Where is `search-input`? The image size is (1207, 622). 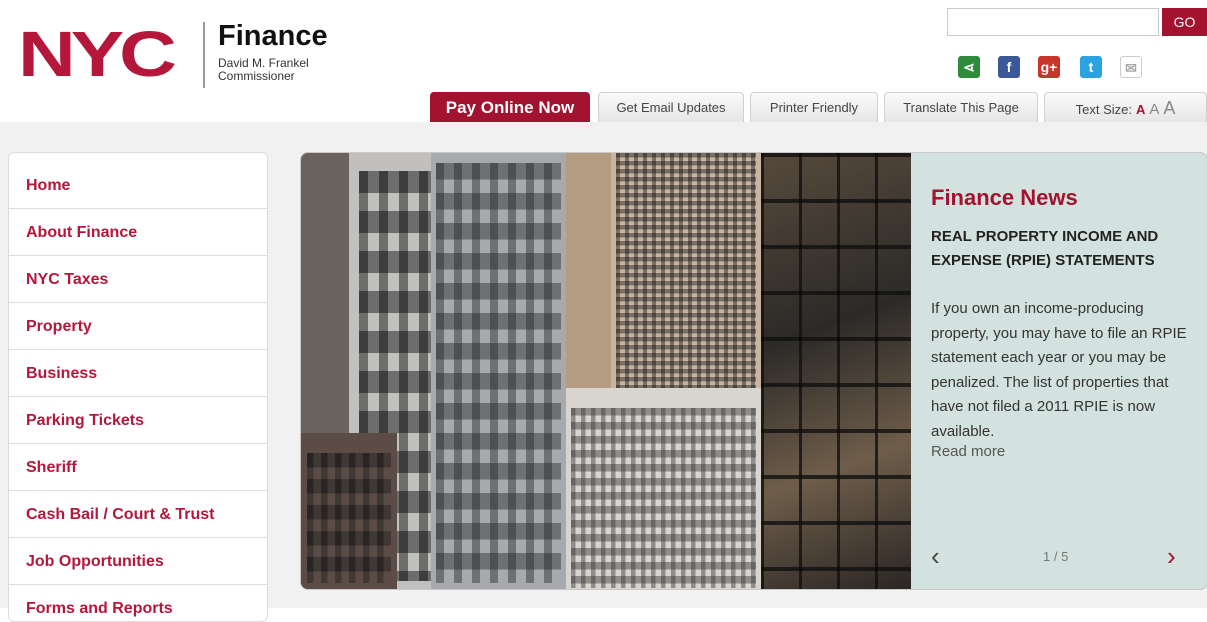 search-input is located at coordinates (1053, 22).